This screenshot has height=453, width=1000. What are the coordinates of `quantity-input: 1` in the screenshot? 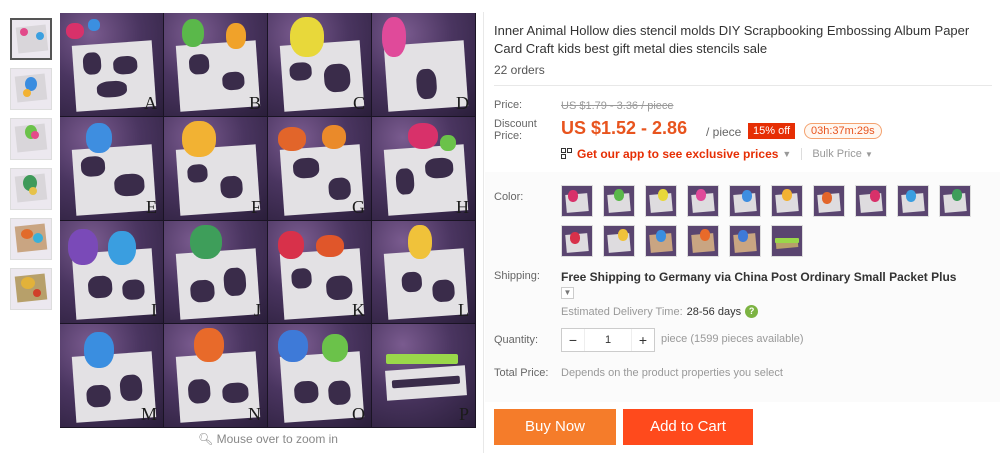 It's located at (608, 340).